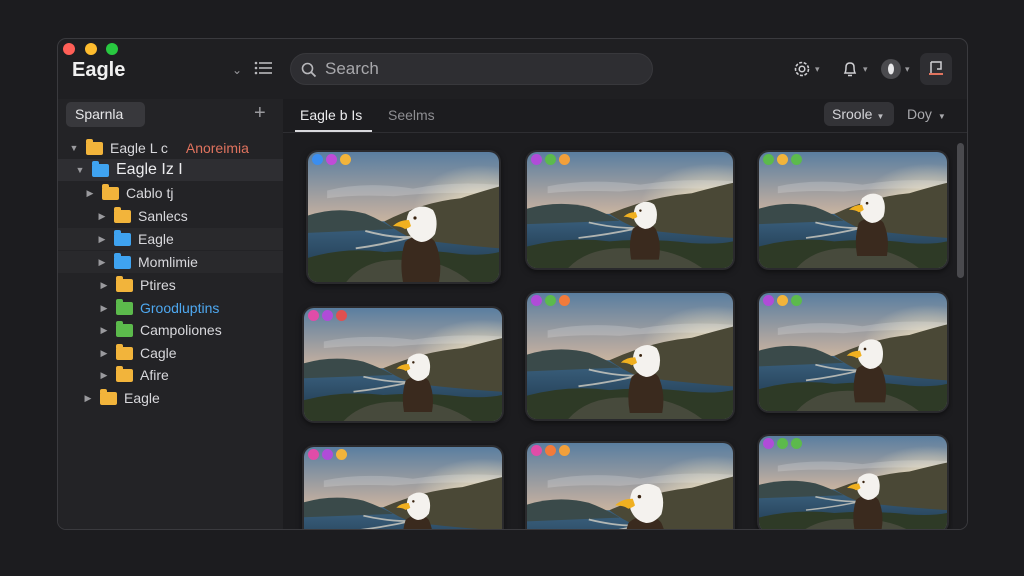  I want to click on sidebar-item: ▶ Cablo tj, so click(170, 193).